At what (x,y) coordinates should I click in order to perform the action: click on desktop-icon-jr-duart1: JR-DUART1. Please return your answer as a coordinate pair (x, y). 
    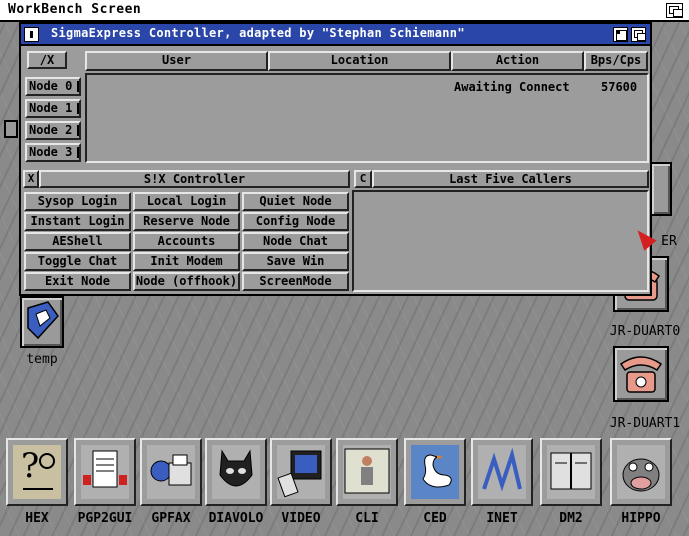
    Looking at the image, I should click on (645, 388).